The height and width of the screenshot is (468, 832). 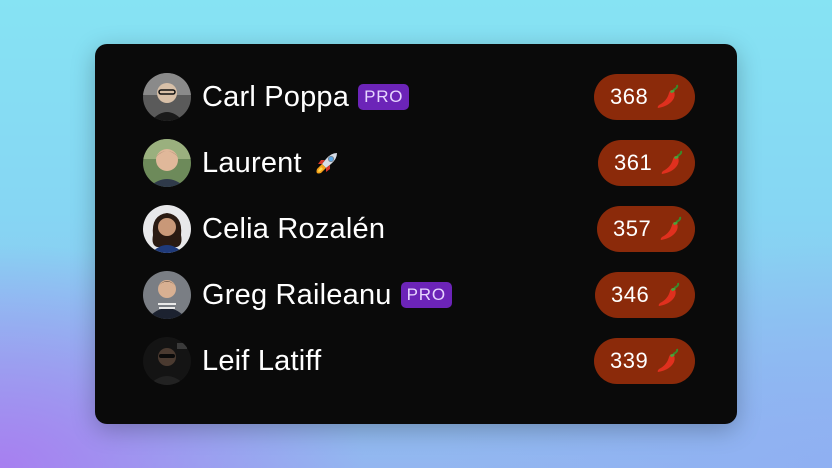 What do you see at coordinates (294, 228) in the screenshot?
I see `user-name: Celia Rozalén` at bounding box center [294, 228].